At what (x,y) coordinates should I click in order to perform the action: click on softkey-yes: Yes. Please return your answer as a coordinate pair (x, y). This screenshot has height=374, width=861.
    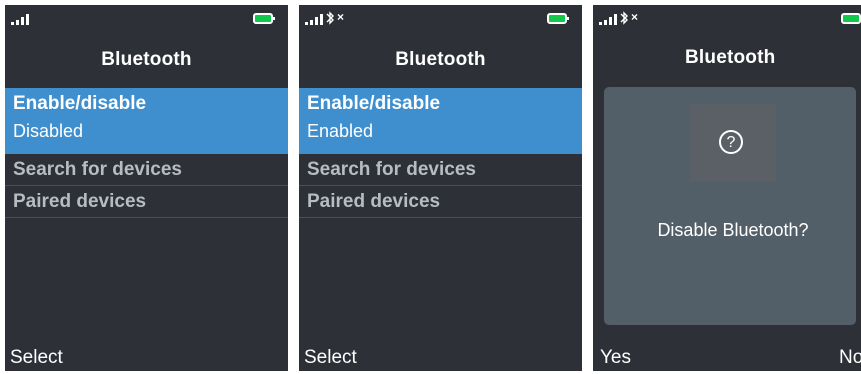
    Looking at the image, I should click on (615, 358).